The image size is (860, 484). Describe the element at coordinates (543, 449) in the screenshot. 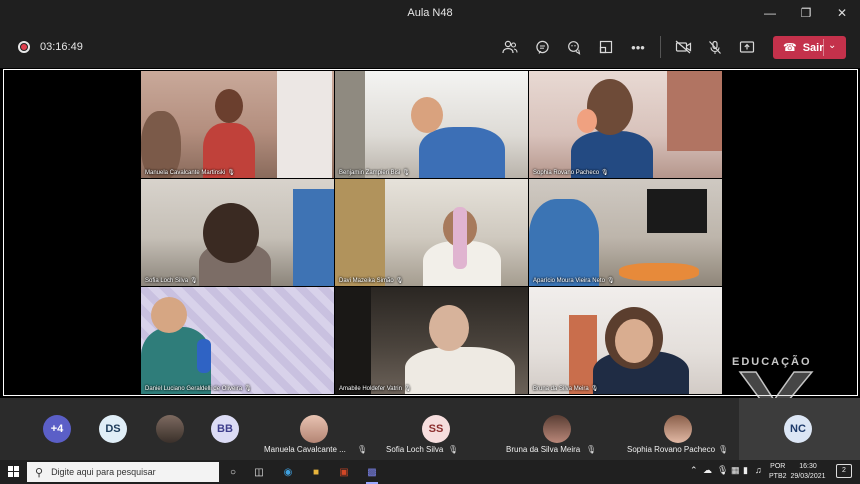

I see `participant-name: Bruna da Silva Meira` at that location.